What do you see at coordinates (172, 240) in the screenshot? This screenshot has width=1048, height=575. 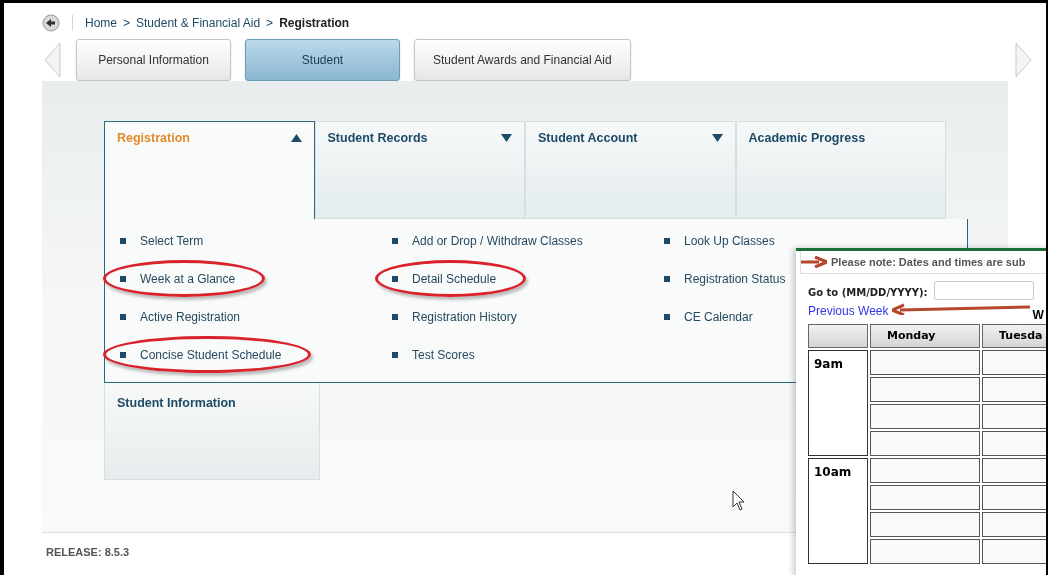 I see `registration-link: Select Term` at bounding box center [172, 240].